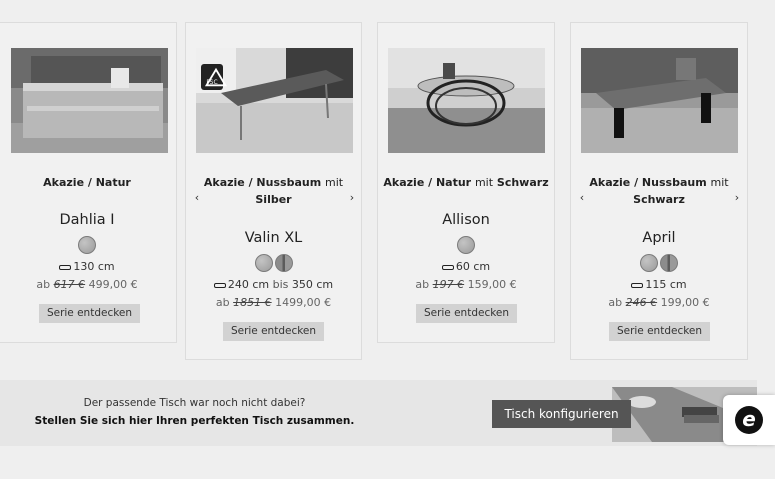 The image size is (775, 479). I want to click on trusted-shops-icon: e, so click(749, 420).